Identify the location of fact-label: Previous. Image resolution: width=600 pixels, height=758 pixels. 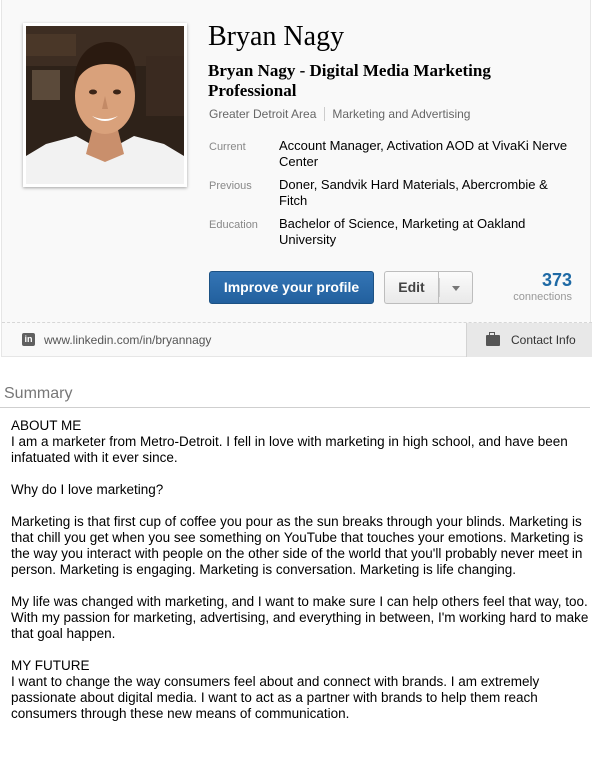
(230, 186).